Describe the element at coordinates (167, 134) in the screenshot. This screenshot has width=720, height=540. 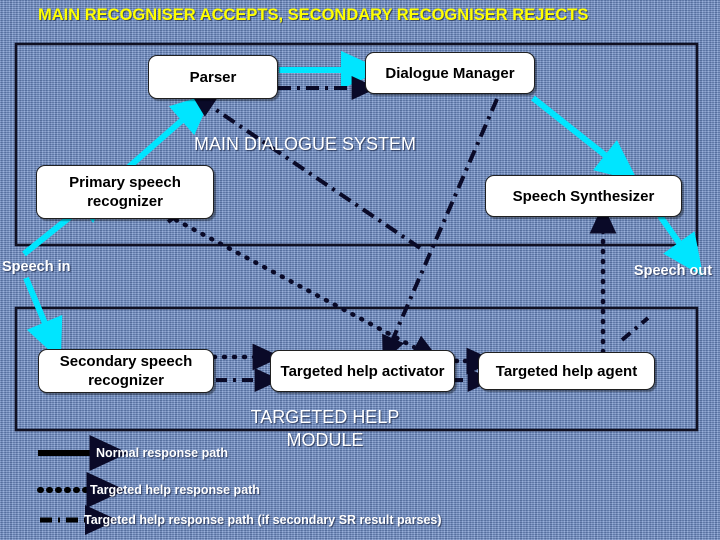
I see `arrow-primary-sr-to-parser` at that location.